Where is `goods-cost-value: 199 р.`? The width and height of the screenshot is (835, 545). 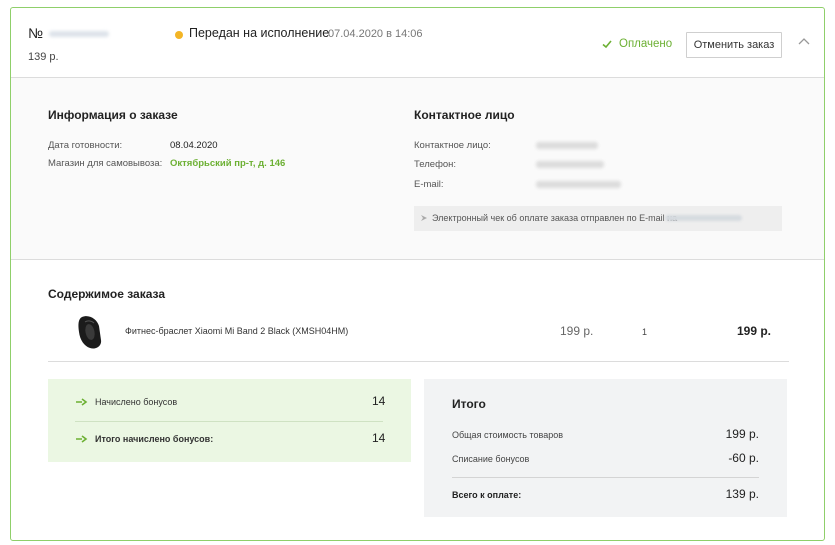
goods-cost-value: 199 р. is located at coordinates (742, 434).